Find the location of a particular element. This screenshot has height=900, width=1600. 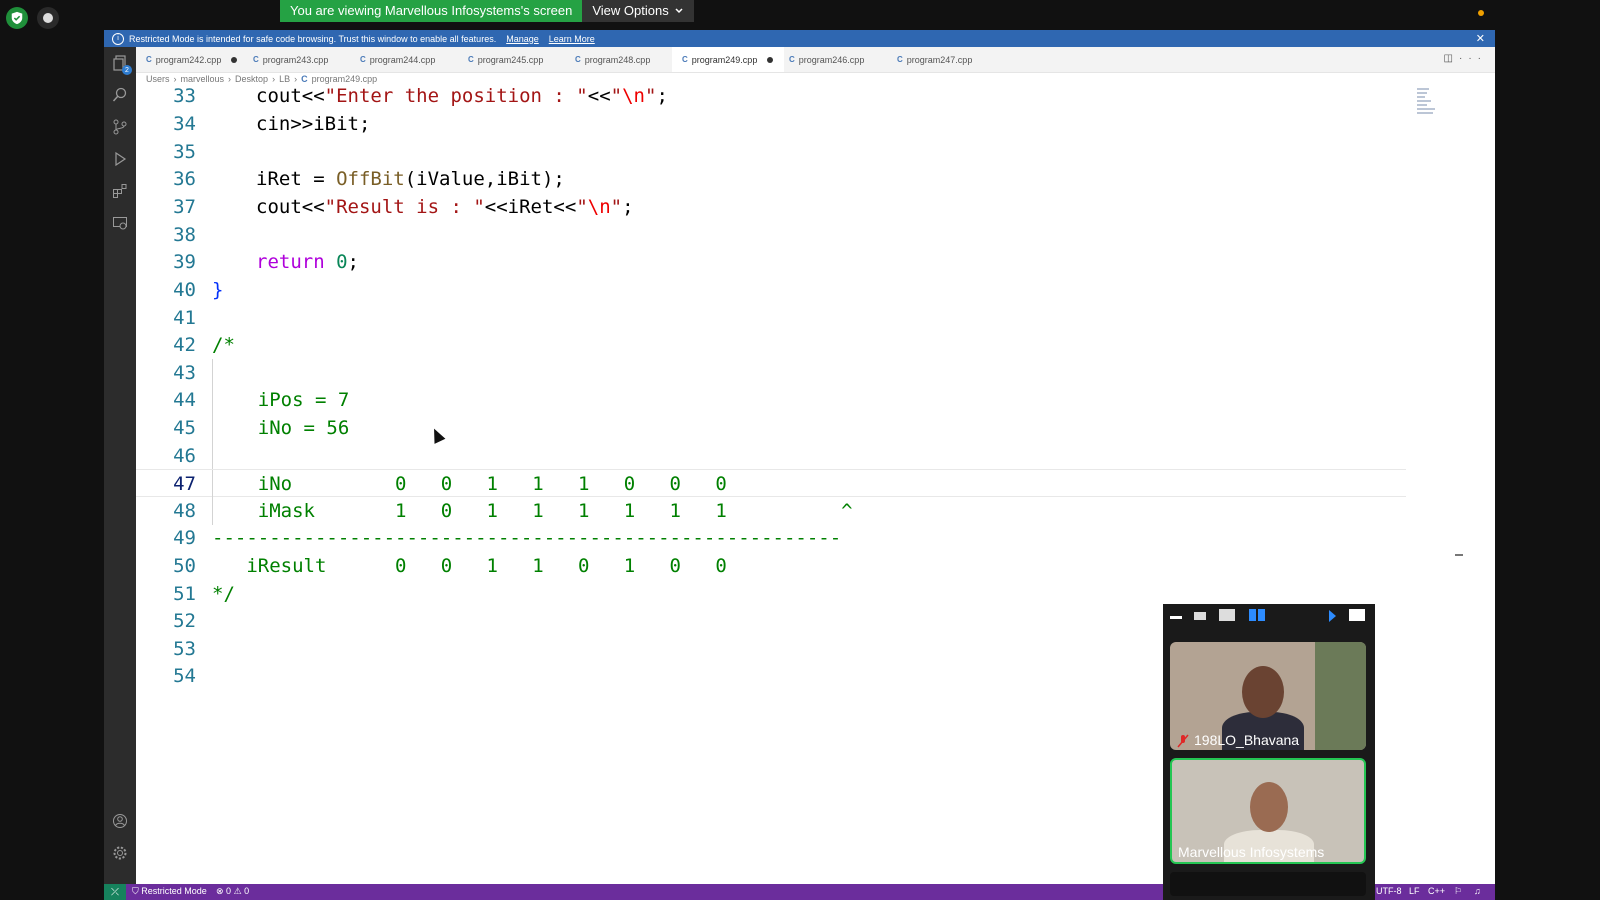

large-view-icon is located at coordinates (1227, 615).